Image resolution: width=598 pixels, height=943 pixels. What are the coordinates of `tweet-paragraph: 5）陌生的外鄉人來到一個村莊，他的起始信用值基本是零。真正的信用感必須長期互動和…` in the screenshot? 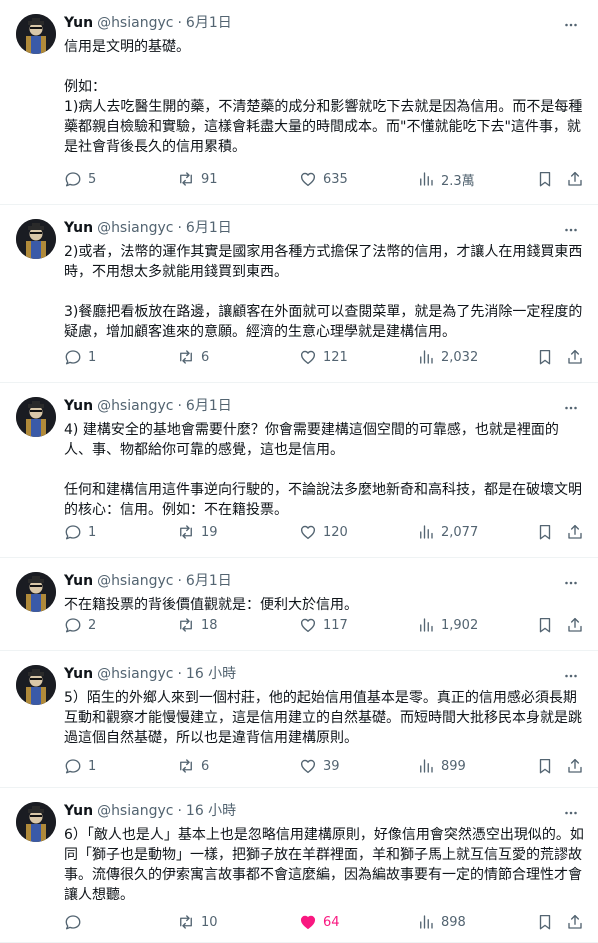 It's located at (323, 718).